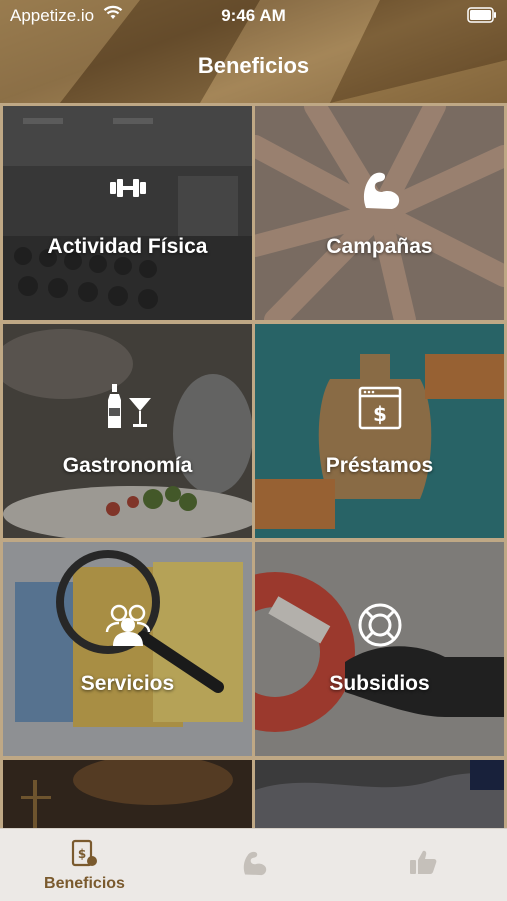 The height and width of the screenshot is (901, 507). I want to click on tab-likes, so click(422, 865).